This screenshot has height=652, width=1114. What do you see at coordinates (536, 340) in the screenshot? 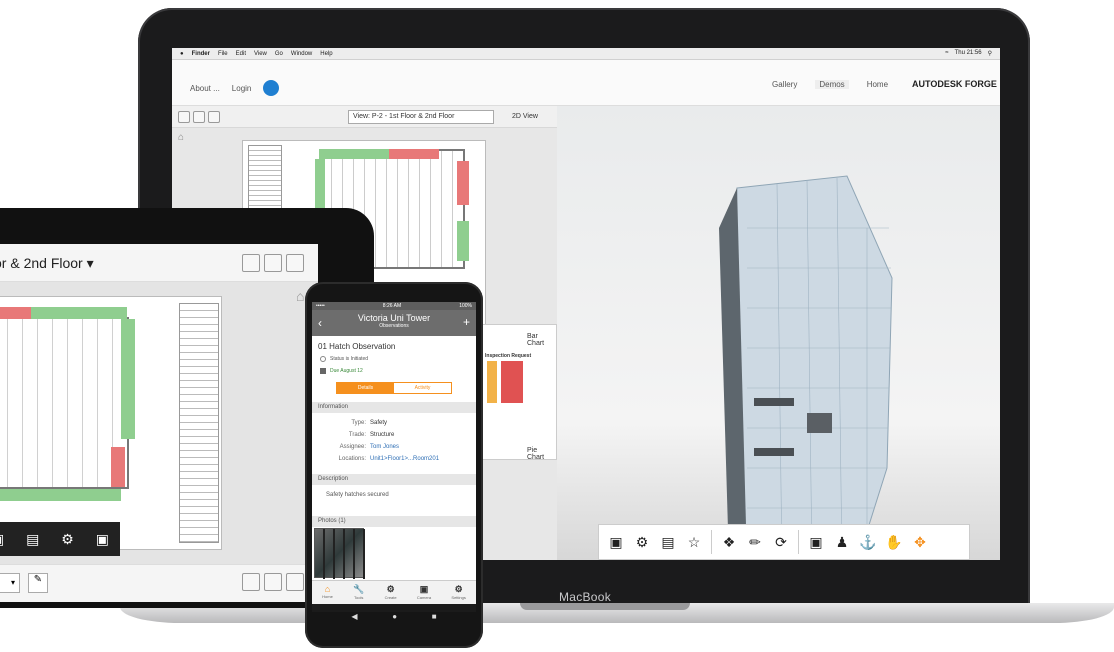
I see `bar-chart-label: Bar Chart` at bounding box center [536, 340].